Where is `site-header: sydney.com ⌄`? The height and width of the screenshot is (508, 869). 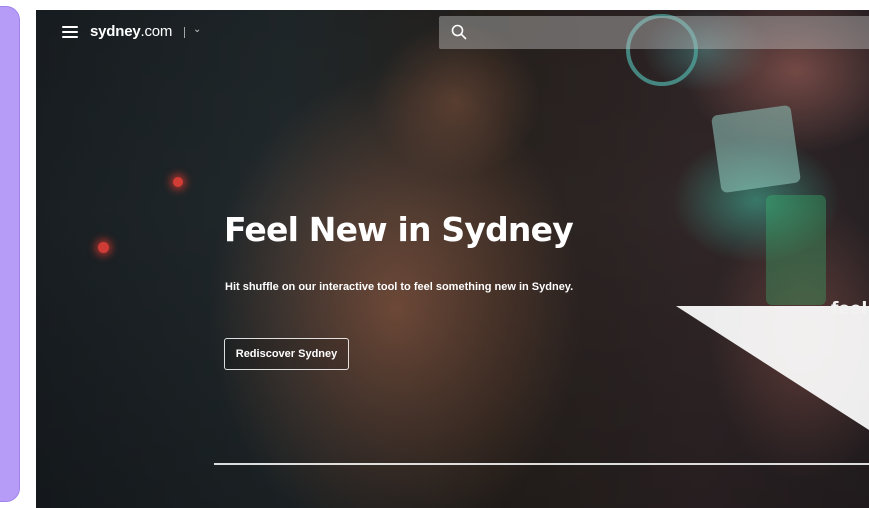 site-header: sydney.com ⌄ is located at coordinates (452, 33).